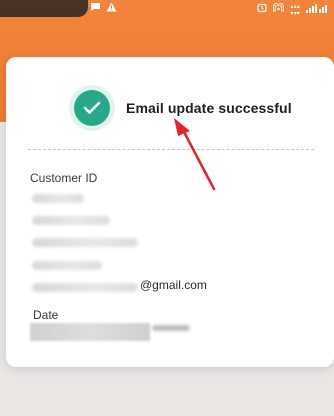 This screenshot has height=416, width=334. I want to click on status-bar-left, so click(103, 9).